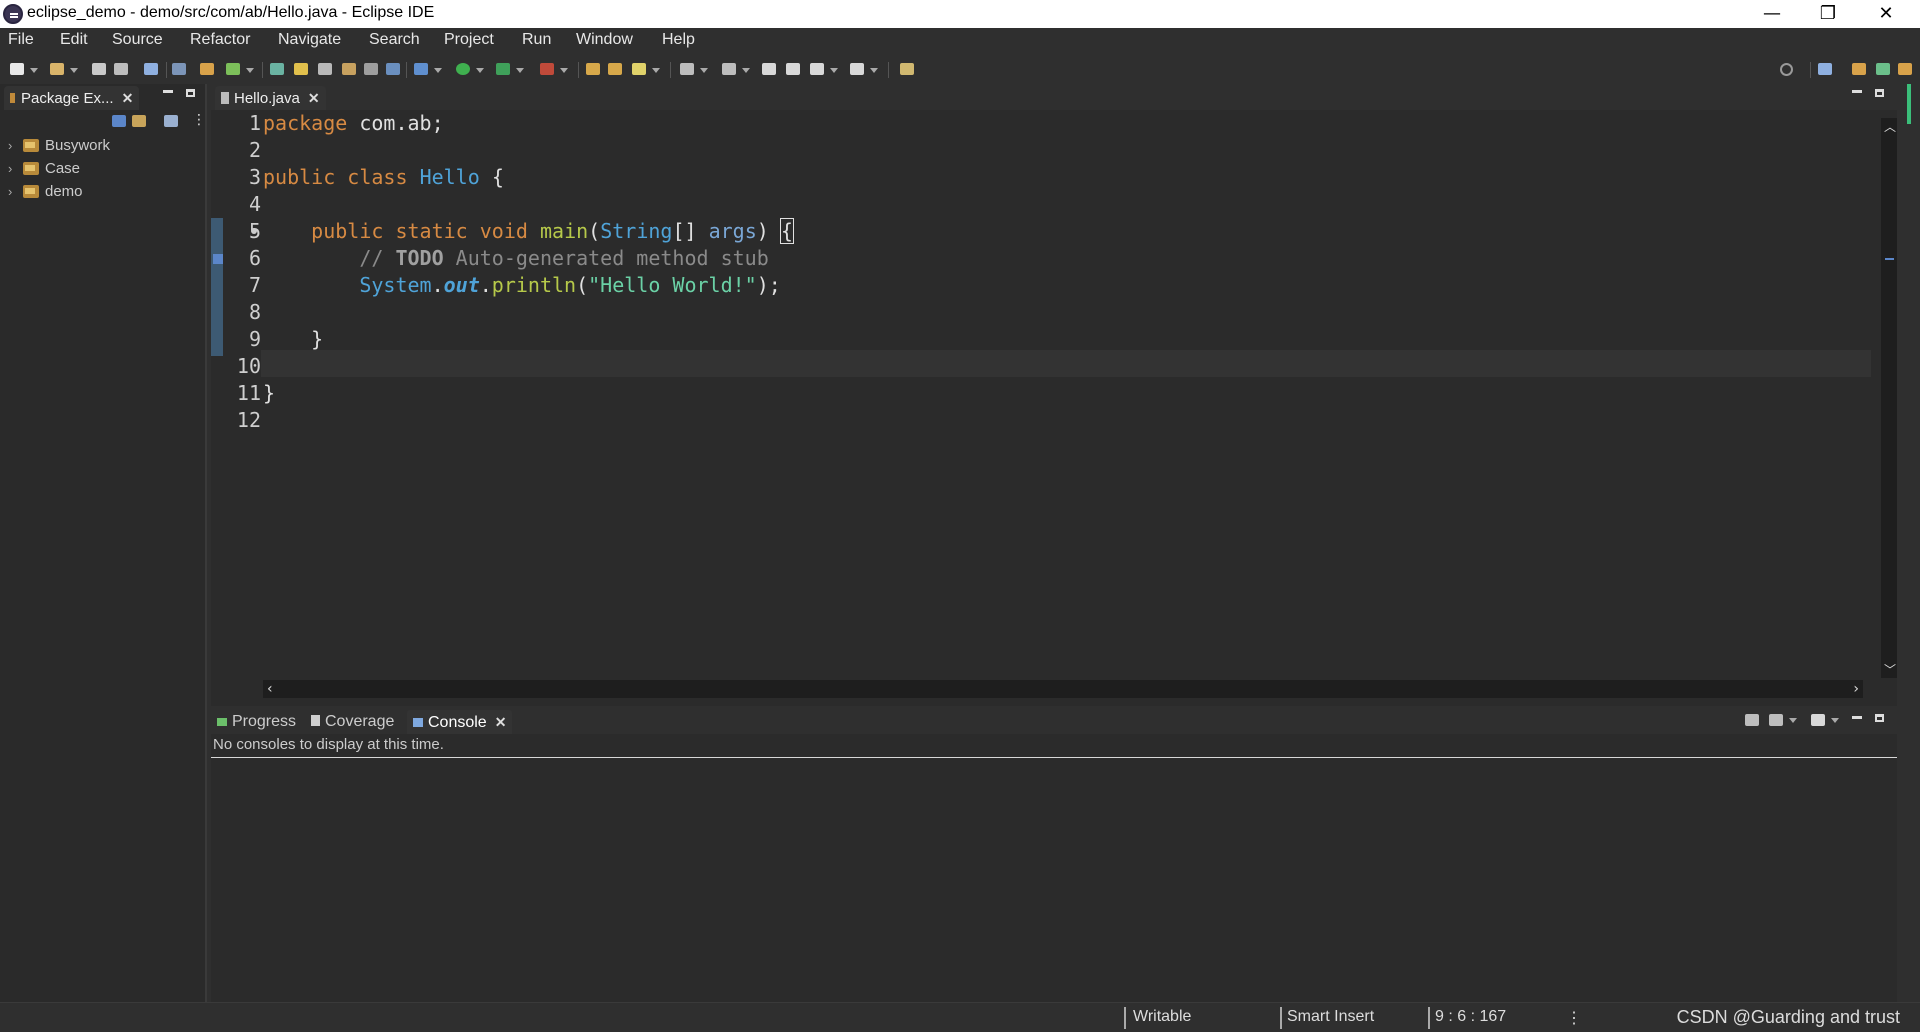  I want to click on new-dropdown-icon, so click(34, 70).